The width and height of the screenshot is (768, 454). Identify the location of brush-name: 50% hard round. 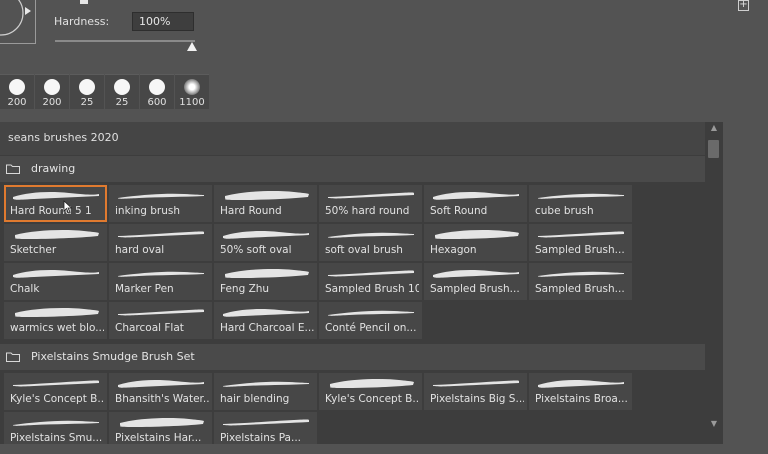
(367, 211).